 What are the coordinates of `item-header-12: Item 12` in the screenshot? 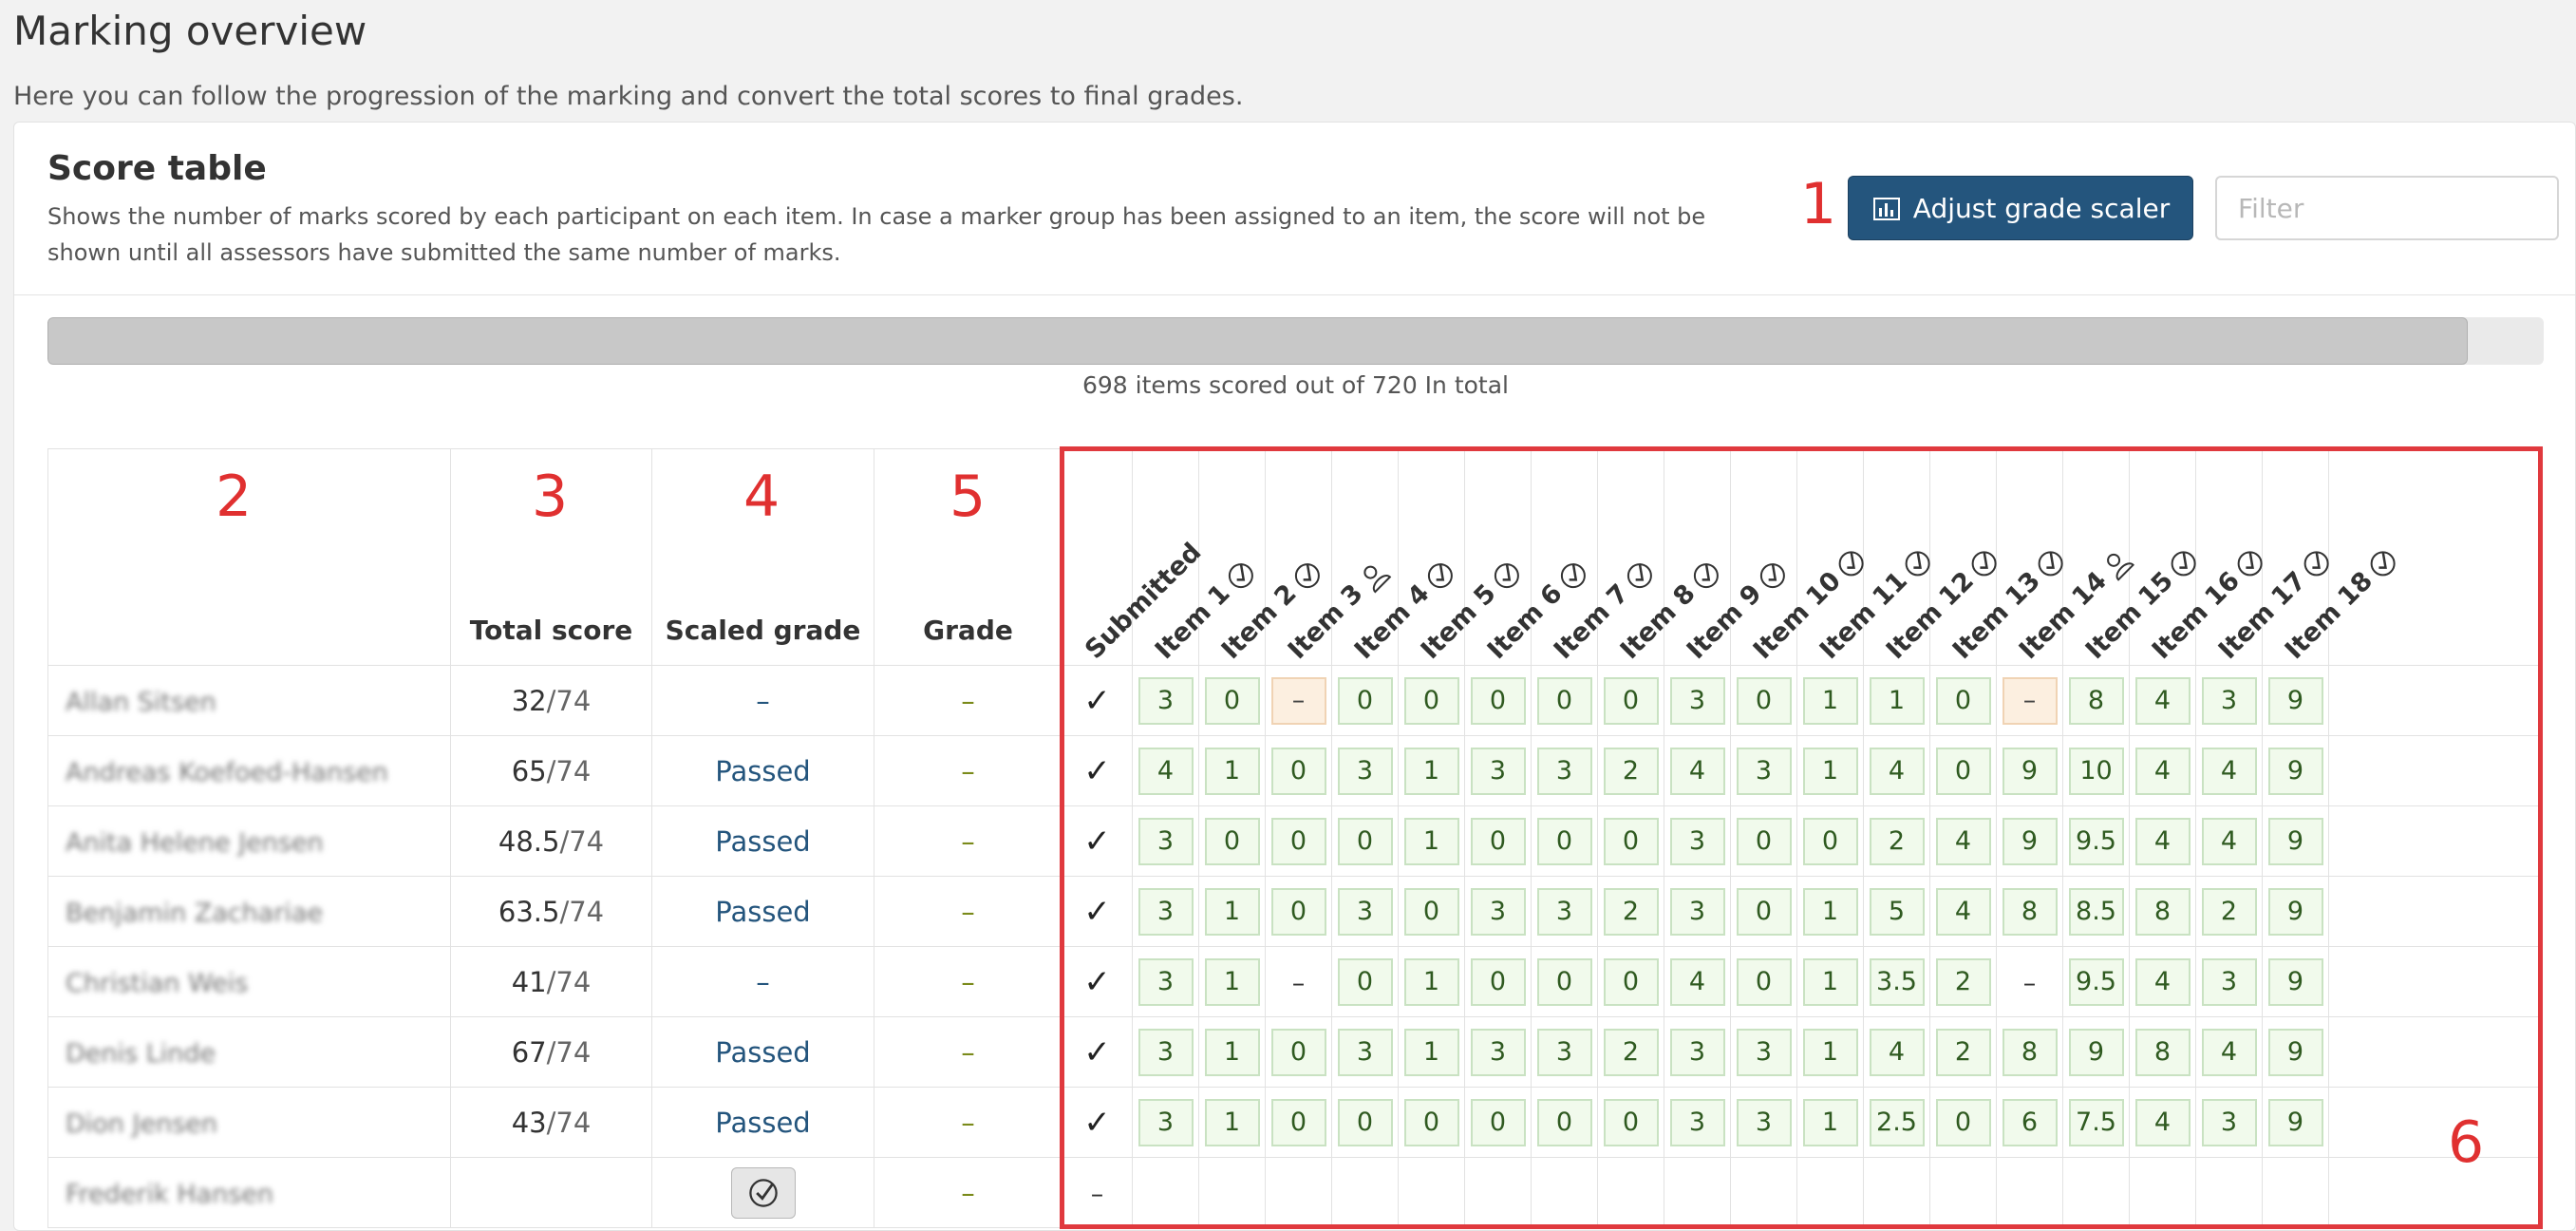 It's located at (1930, 557).